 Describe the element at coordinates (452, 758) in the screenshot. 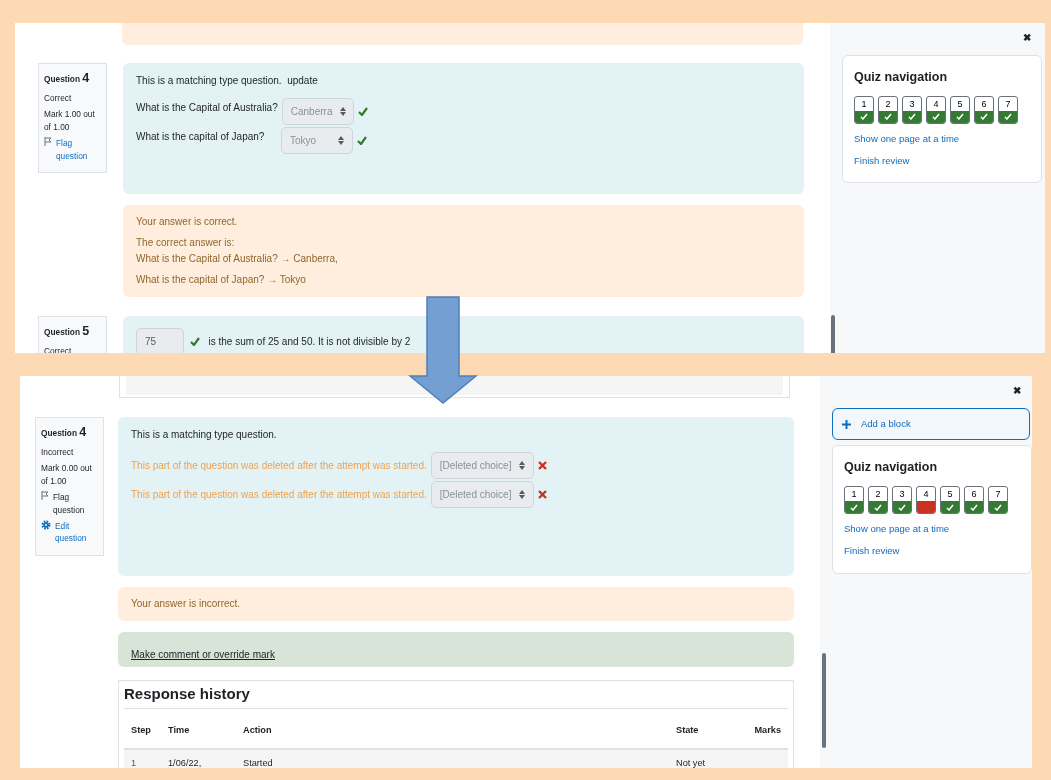

I see `table-cell: Started` at that location.